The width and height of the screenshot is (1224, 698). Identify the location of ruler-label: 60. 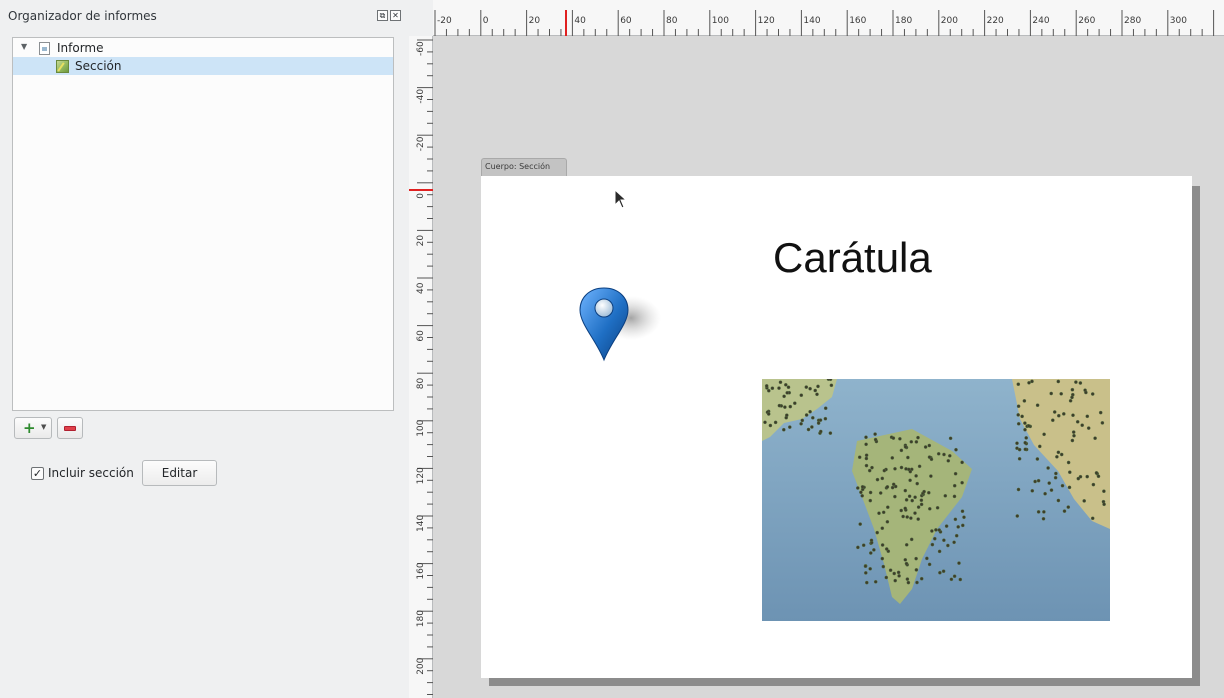
(626, 21).